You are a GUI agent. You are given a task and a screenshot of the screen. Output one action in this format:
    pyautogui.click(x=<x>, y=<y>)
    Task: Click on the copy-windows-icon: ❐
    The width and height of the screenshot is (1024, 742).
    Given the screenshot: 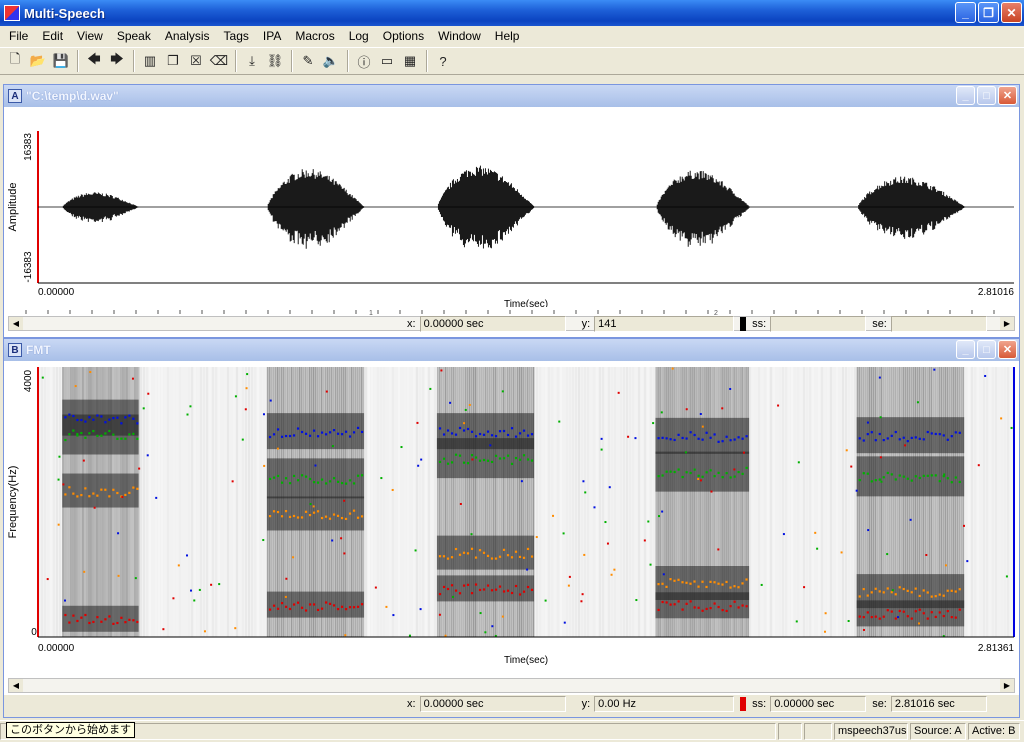 What is the action you would take?
    pyautogui.click(x=173, y=61)
    